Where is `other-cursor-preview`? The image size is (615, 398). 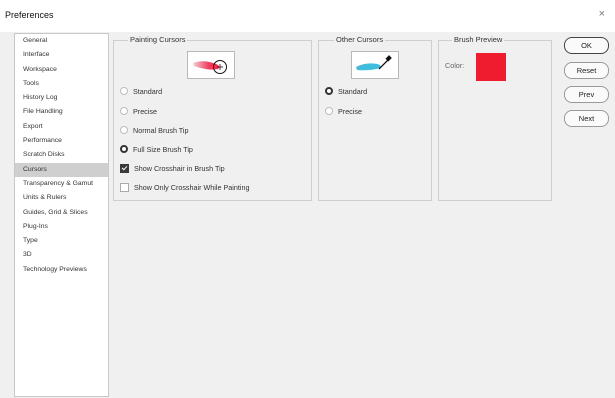 other-cursor-preview is located at coordinates (375, 65).